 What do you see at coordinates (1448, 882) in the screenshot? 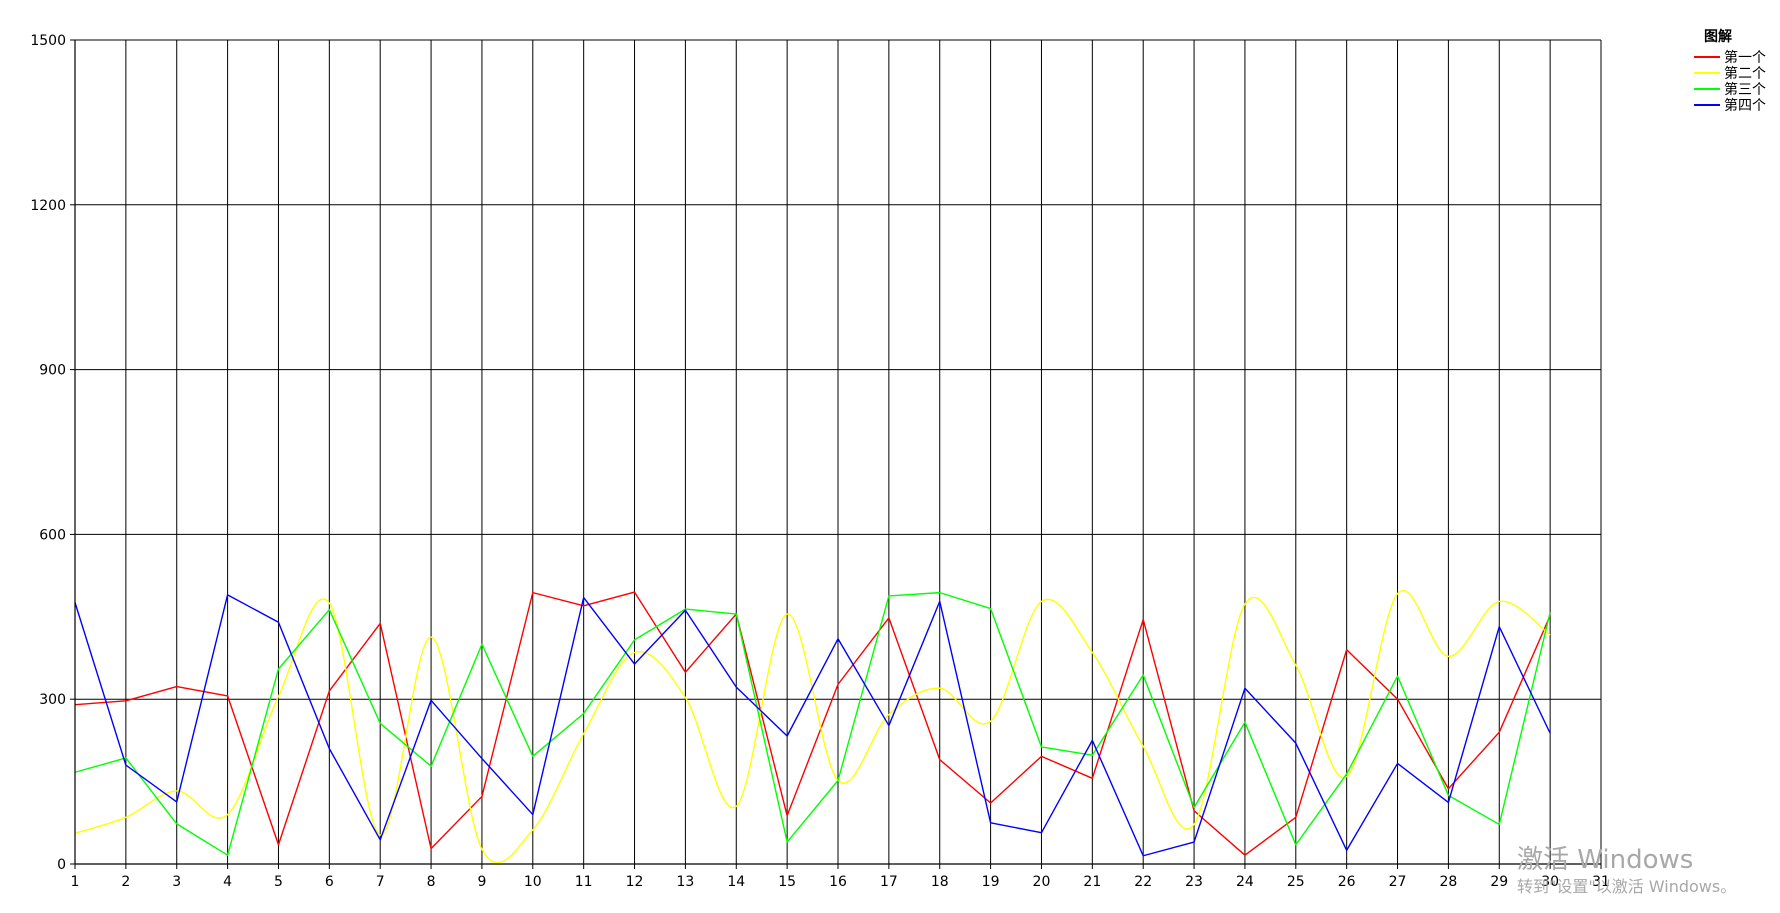
I see `x-tick-label: 28` at bounding box center [1448, 882].